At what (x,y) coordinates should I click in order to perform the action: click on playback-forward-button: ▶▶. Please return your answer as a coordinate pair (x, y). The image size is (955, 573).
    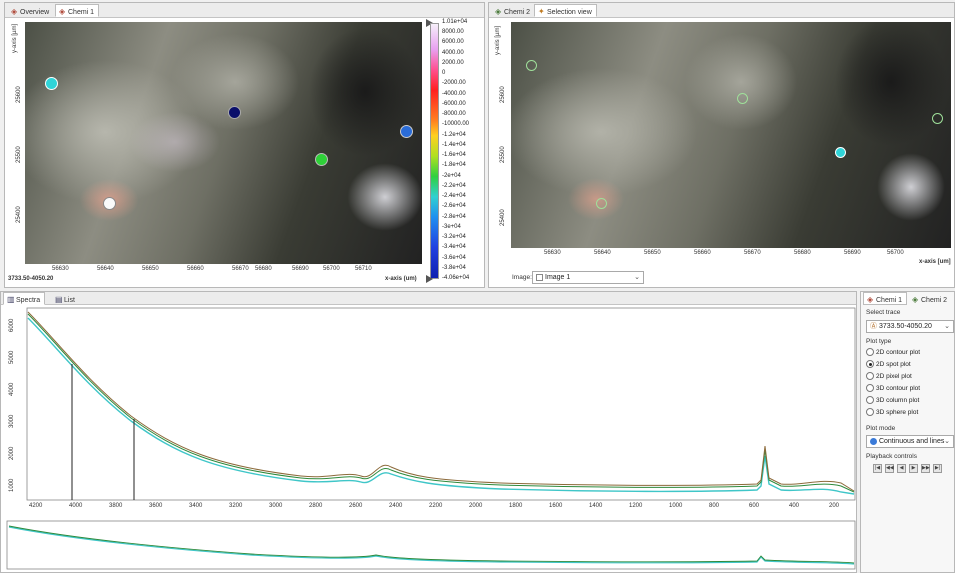
    Looking at the image, I should click on (925, 468).